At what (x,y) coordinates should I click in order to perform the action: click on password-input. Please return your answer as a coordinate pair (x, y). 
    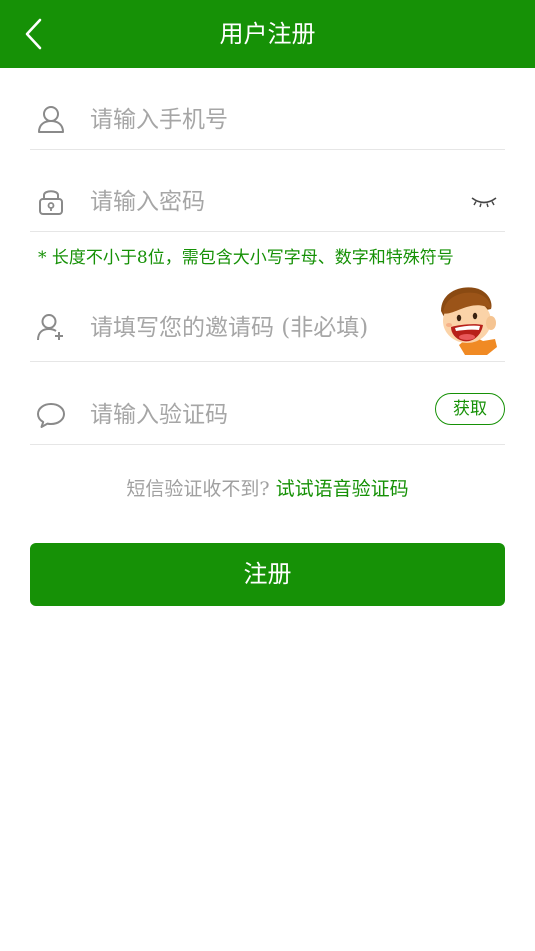
    Looking at the image, I should click on (265, 202).